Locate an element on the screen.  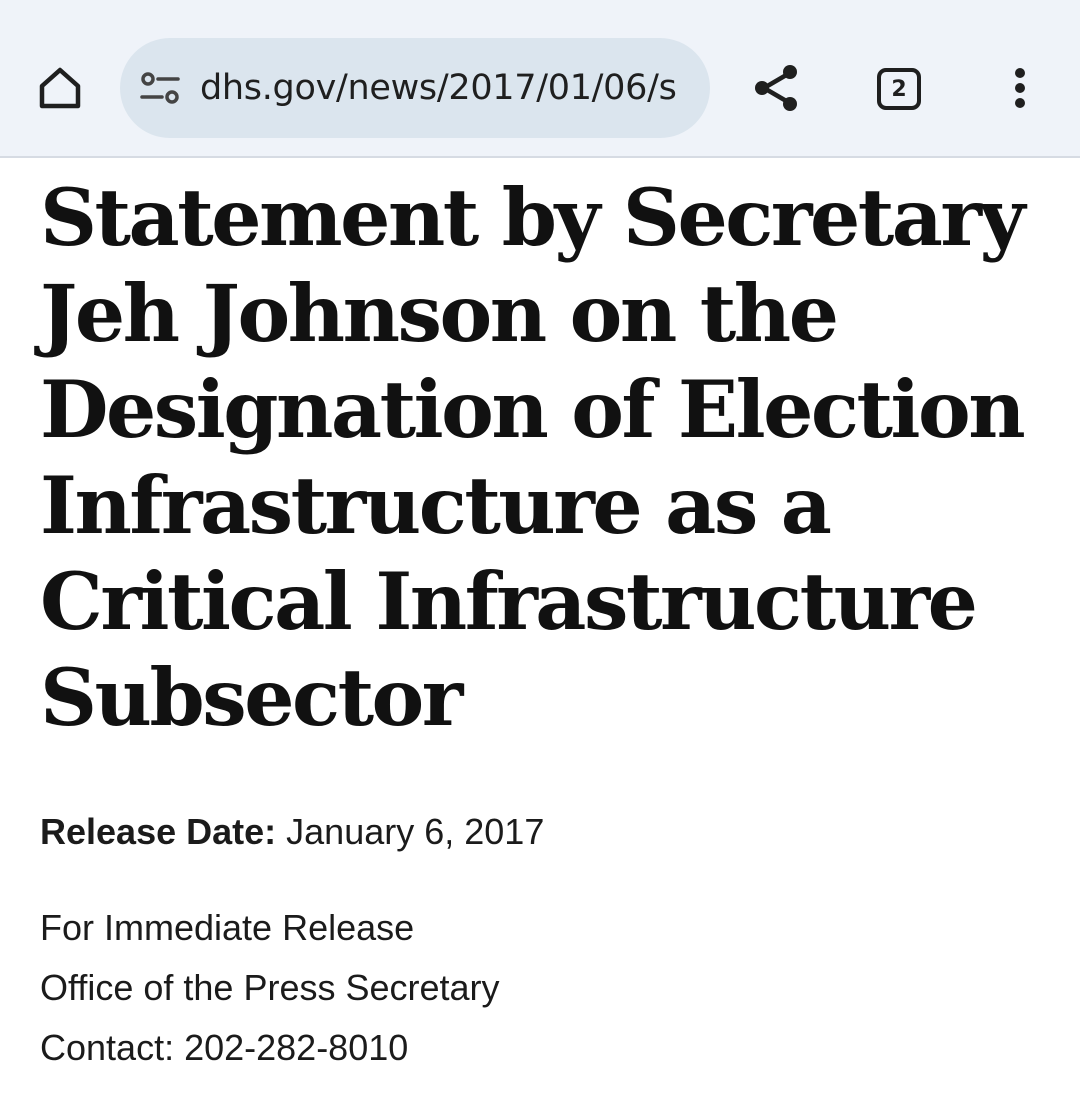
more-vert-button is located at coordinates (1020, 88).